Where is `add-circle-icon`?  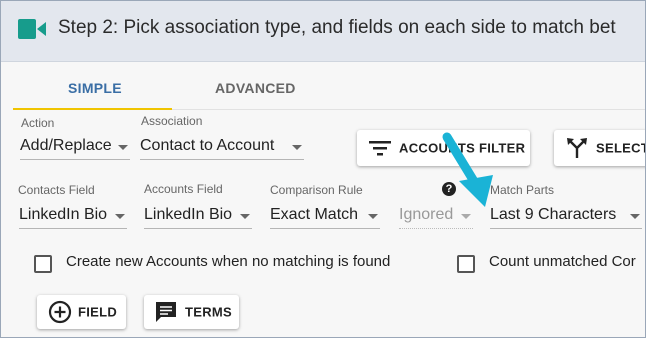
add-circle-icon is located at coordinates (60, 312).